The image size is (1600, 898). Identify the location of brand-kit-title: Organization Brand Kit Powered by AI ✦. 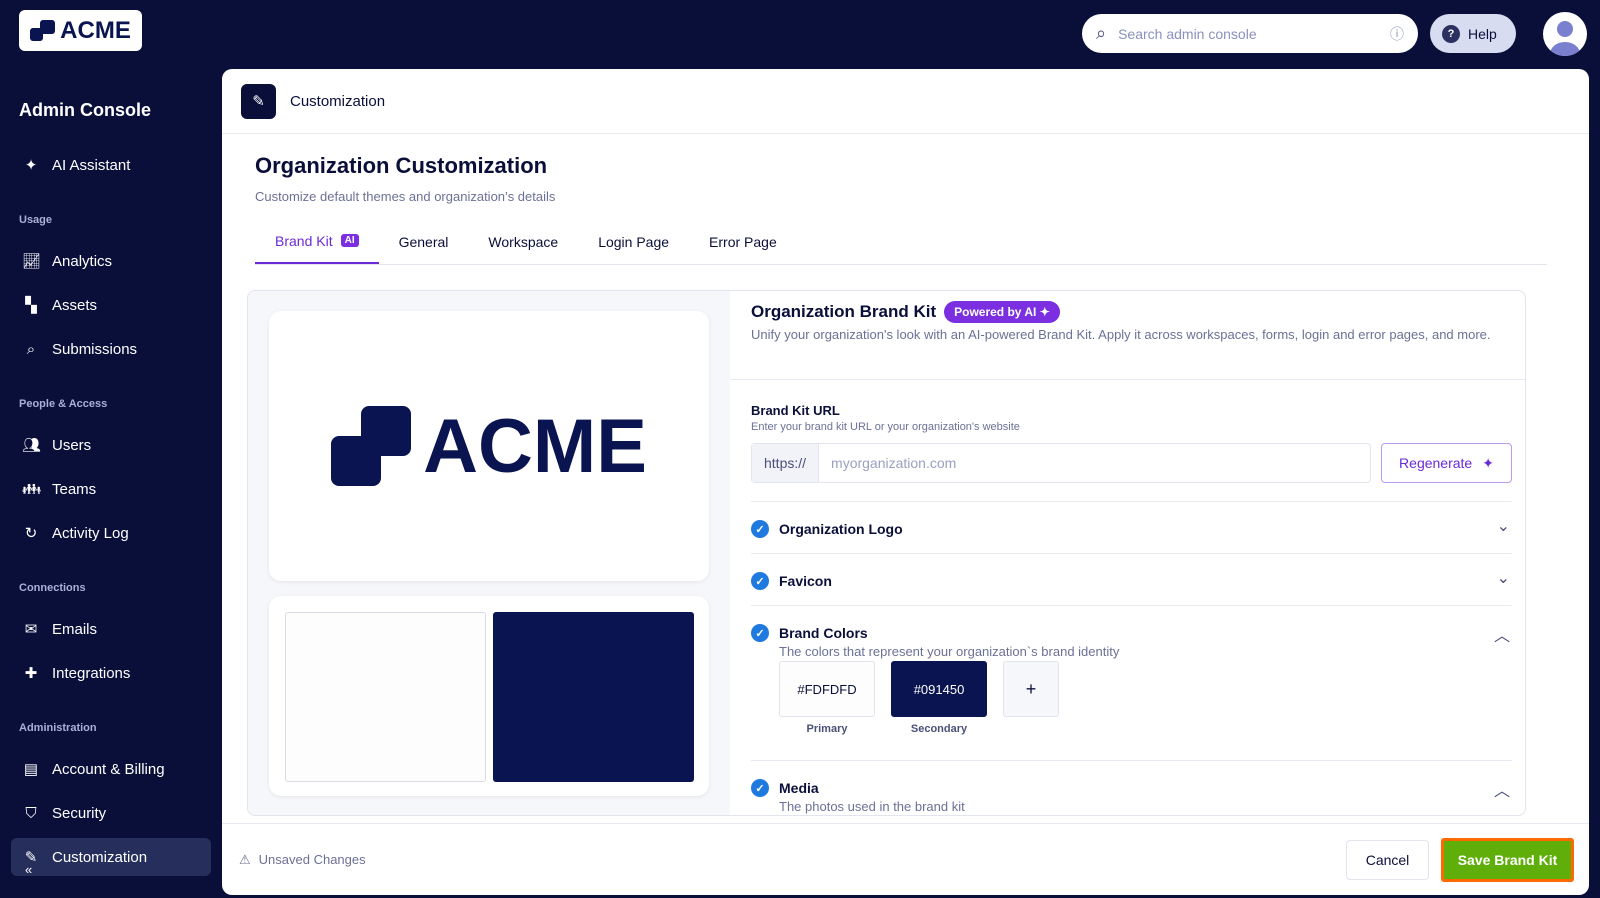
(905, 312).